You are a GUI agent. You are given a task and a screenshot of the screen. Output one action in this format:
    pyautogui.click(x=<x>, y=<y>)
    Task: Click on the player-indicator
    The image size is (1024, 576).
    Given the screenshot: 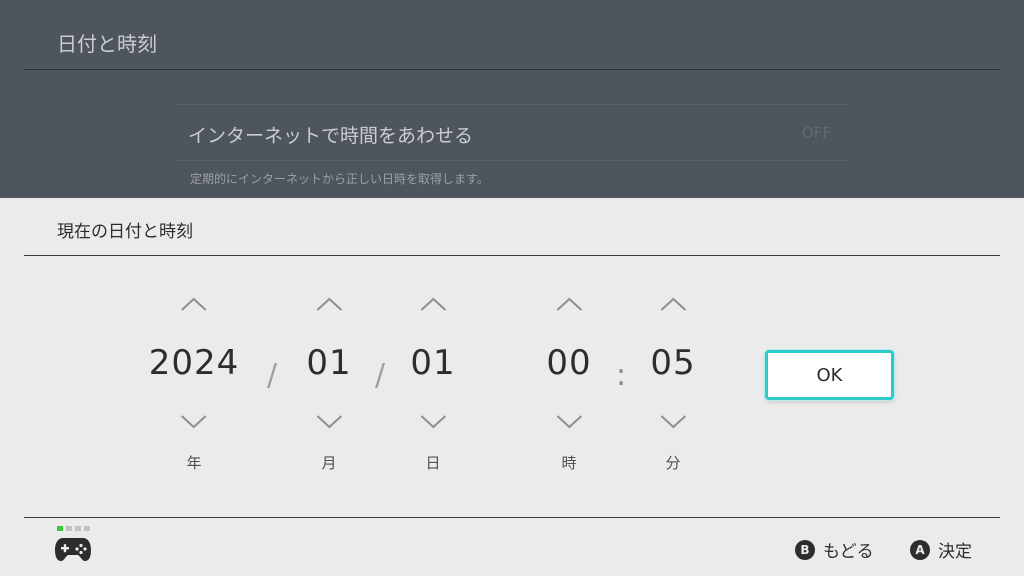 What is the action you would take?
    pyautogui.click(x=74, y=528)
    